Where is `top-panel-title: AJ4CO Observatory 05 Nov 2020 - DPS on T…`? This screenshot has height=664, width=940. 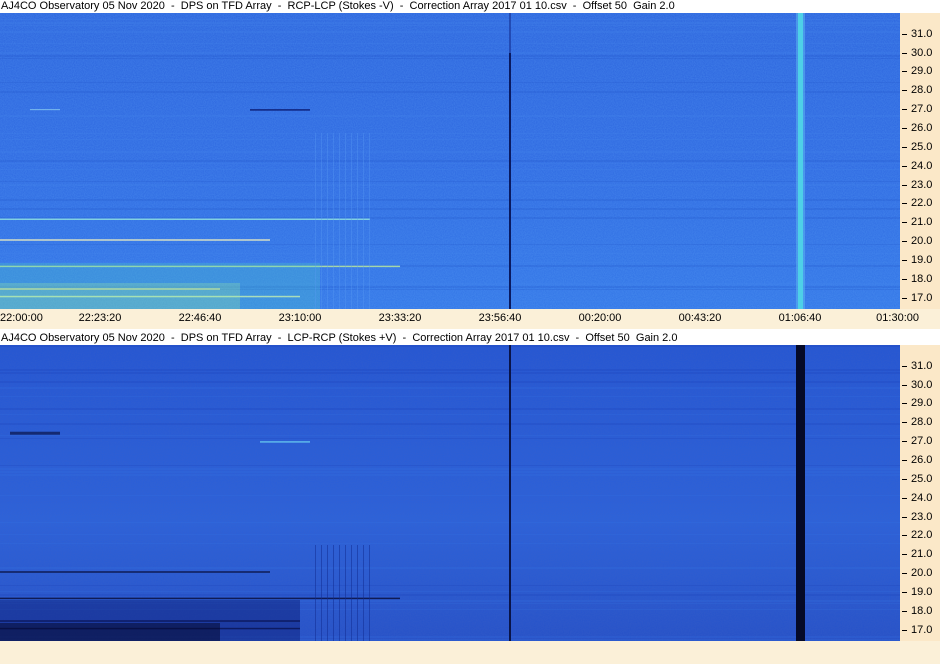
top-panel-title: AJ4CO Observatory 05 Nov 2020 - DPS on T… is located at coordinates (470, 6).